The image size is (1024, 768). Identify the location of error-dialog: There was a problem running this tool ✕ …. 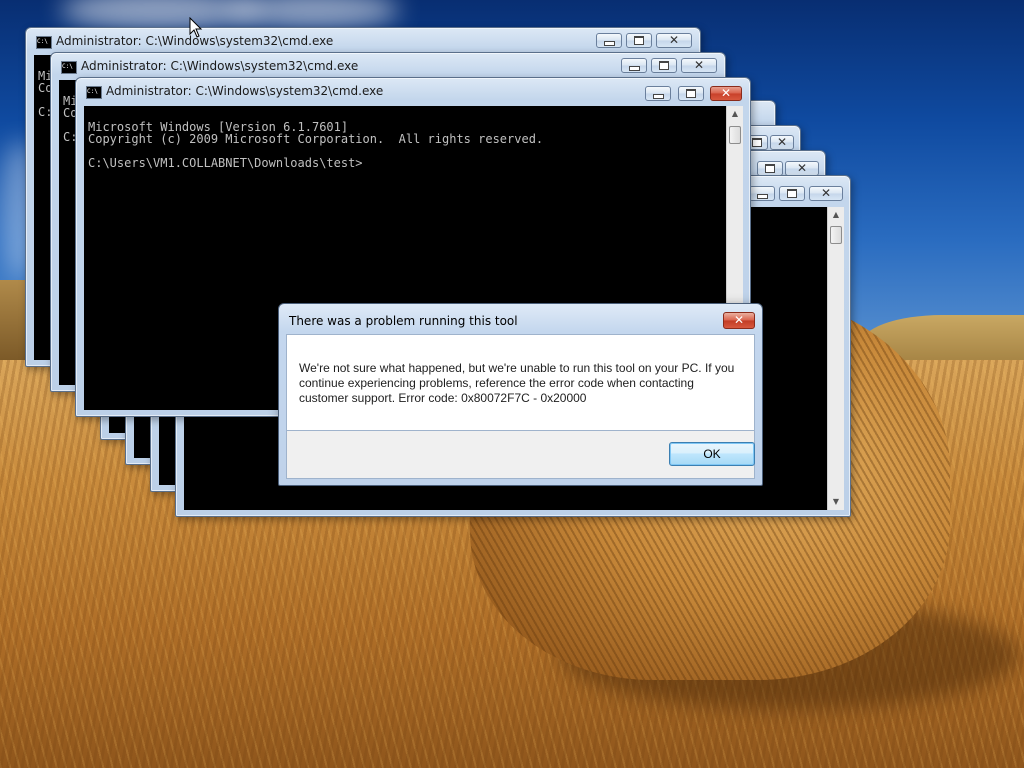
(520, 394).